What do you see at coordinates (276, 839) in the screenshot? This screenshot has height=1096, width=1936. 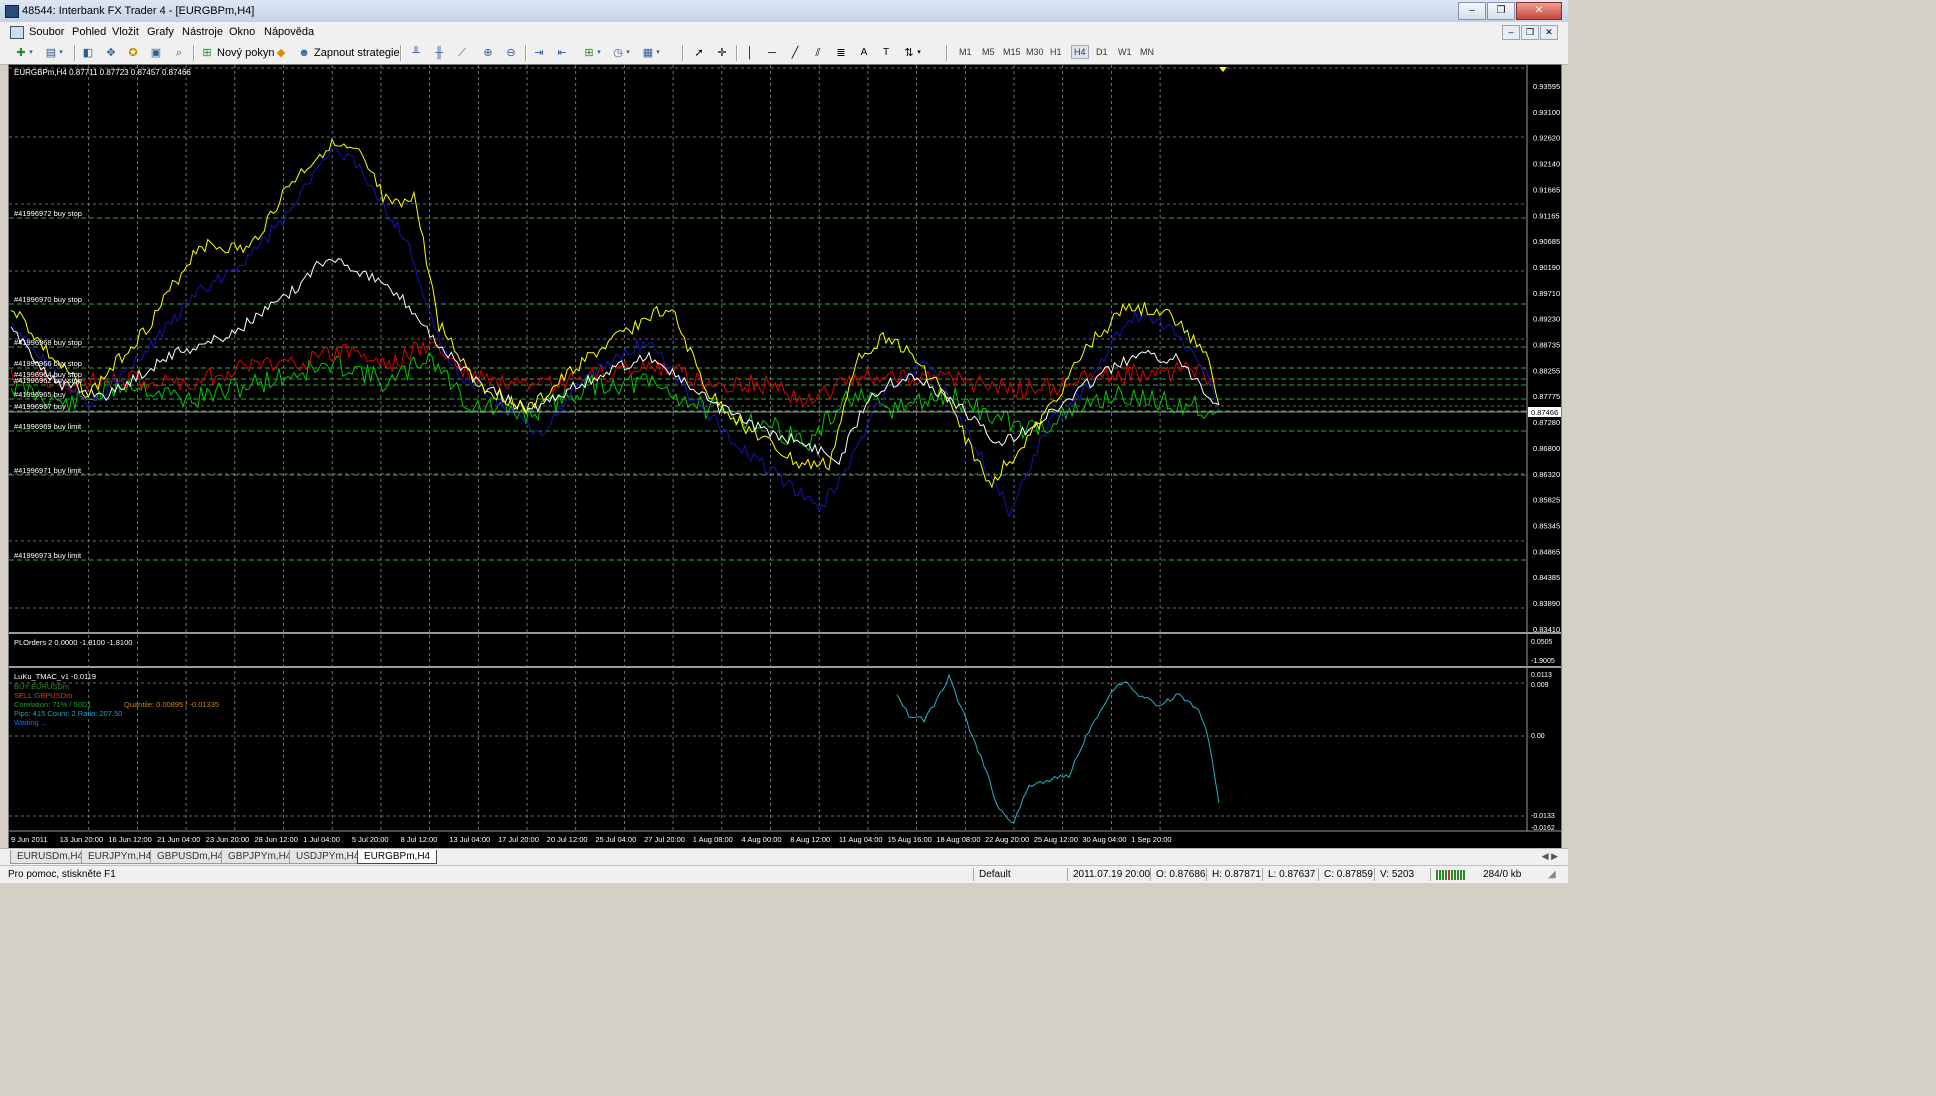 I see `time-label: 28 Jun 12:00` at bounding box center [276, 839].